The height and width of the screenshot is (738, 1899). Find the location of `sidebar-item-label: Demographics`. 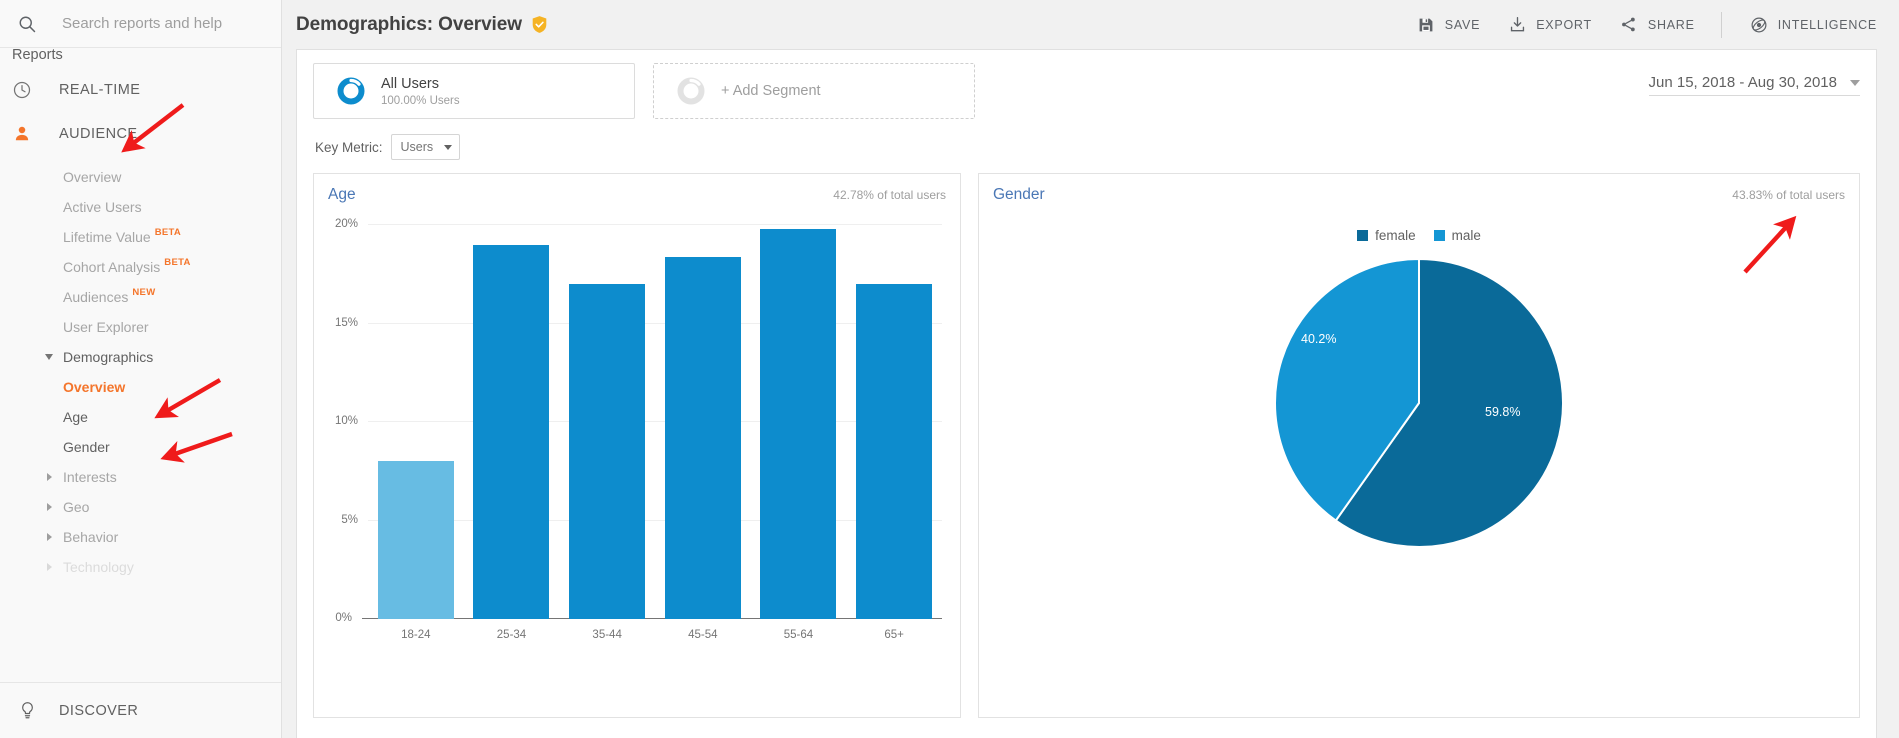

sidebar-item-label: Demographics is located at coordinates (108, 357).